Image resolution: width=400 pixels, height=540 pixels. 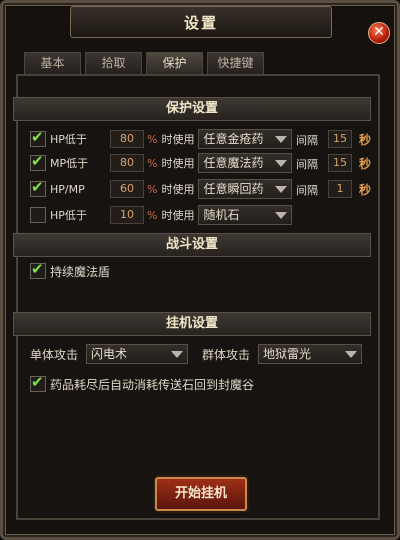 I want to click on window-title: 设置, so click(x=200, y=22).